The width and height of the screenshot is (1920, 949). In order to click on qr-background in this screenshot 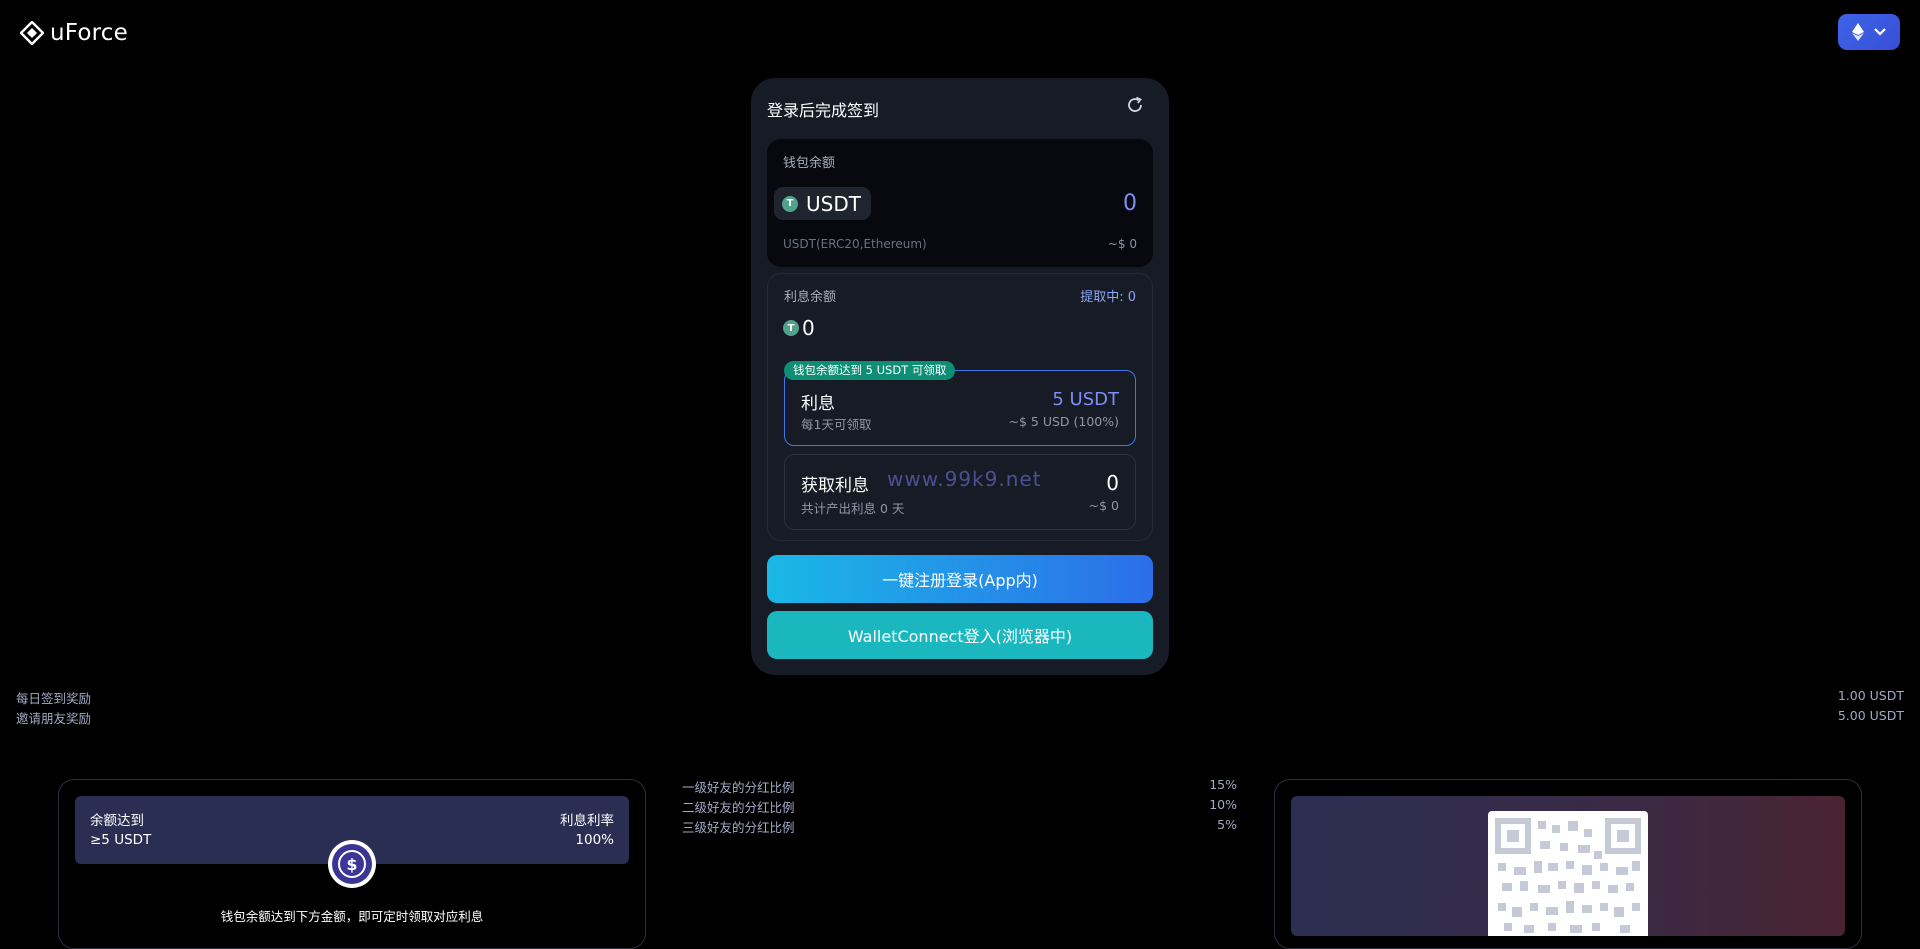, I will do `click(1568, 866)`.